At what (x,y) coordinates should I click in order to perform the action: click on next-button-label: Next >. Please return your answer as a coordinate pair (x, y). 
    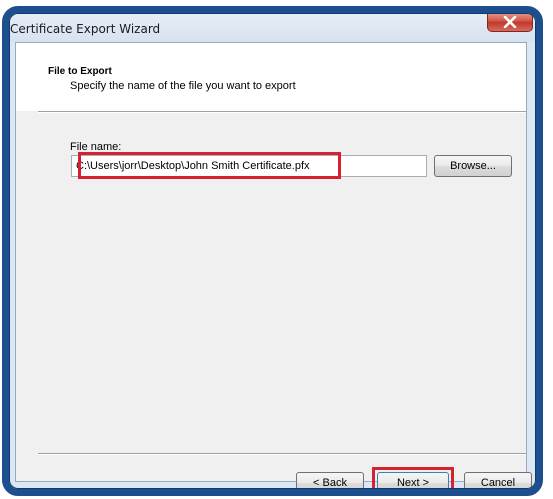
    Looking at the image, I should click on (413, 483).